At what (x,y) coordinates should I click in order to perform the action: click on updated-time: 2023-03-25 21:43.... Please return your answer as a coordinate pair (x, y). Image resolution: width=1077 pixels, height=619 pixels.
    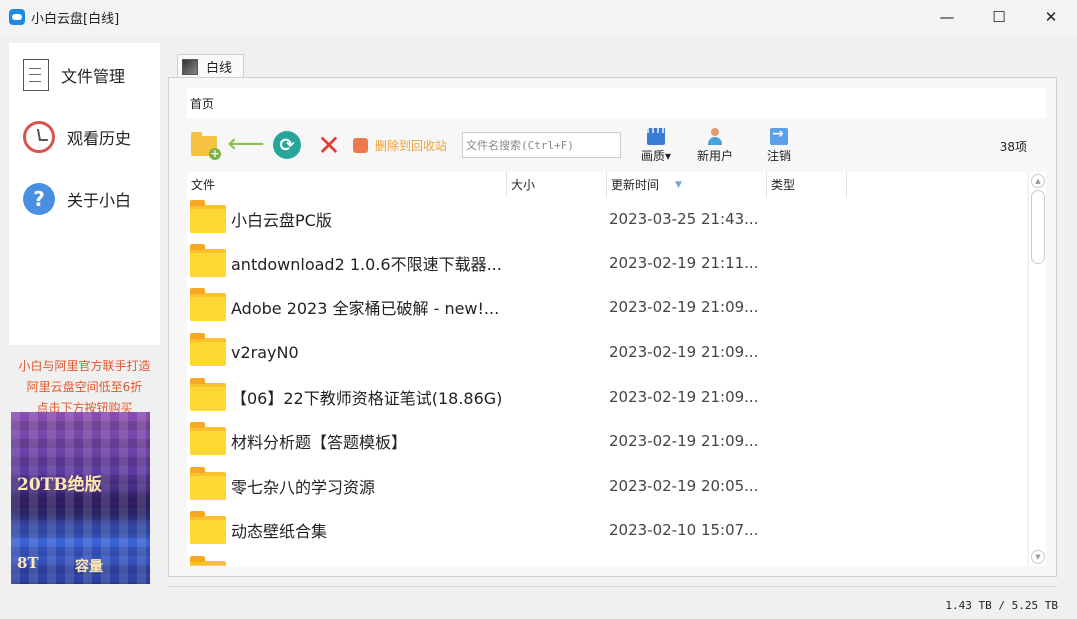
    Looking at the image, I should click on (684, 219).